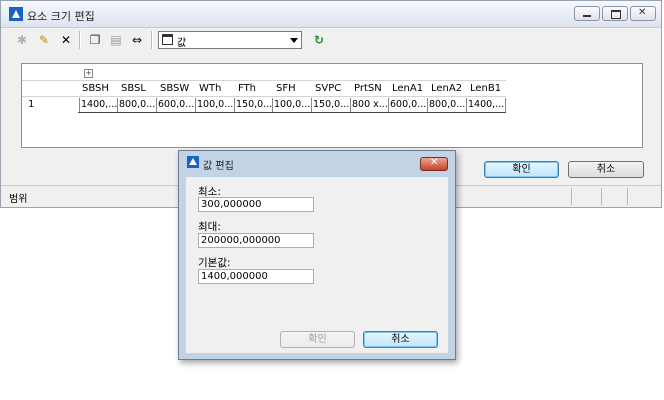 The height and width of the screenshot is (400, 664). What do you see at coordinates (44, 40) in the screenshot?
I see `edit-icon: ✎` at bounding box center [44, 40].